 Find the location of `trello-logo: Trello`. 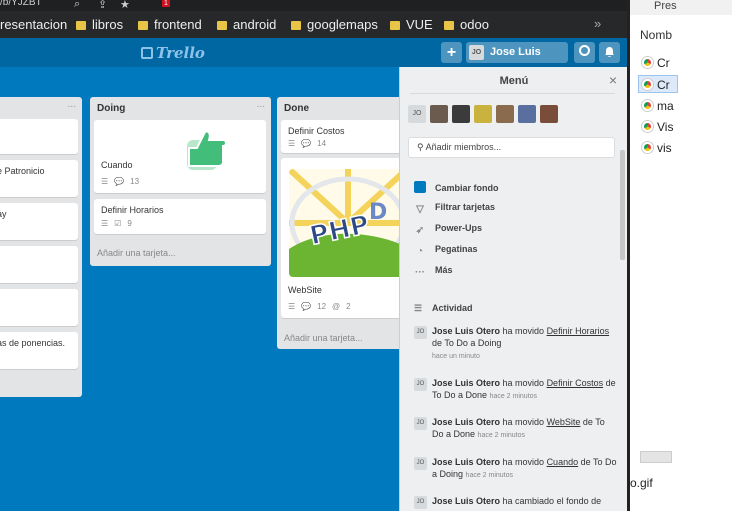

trello-logo: Trello is located at coordinates (173, 53).